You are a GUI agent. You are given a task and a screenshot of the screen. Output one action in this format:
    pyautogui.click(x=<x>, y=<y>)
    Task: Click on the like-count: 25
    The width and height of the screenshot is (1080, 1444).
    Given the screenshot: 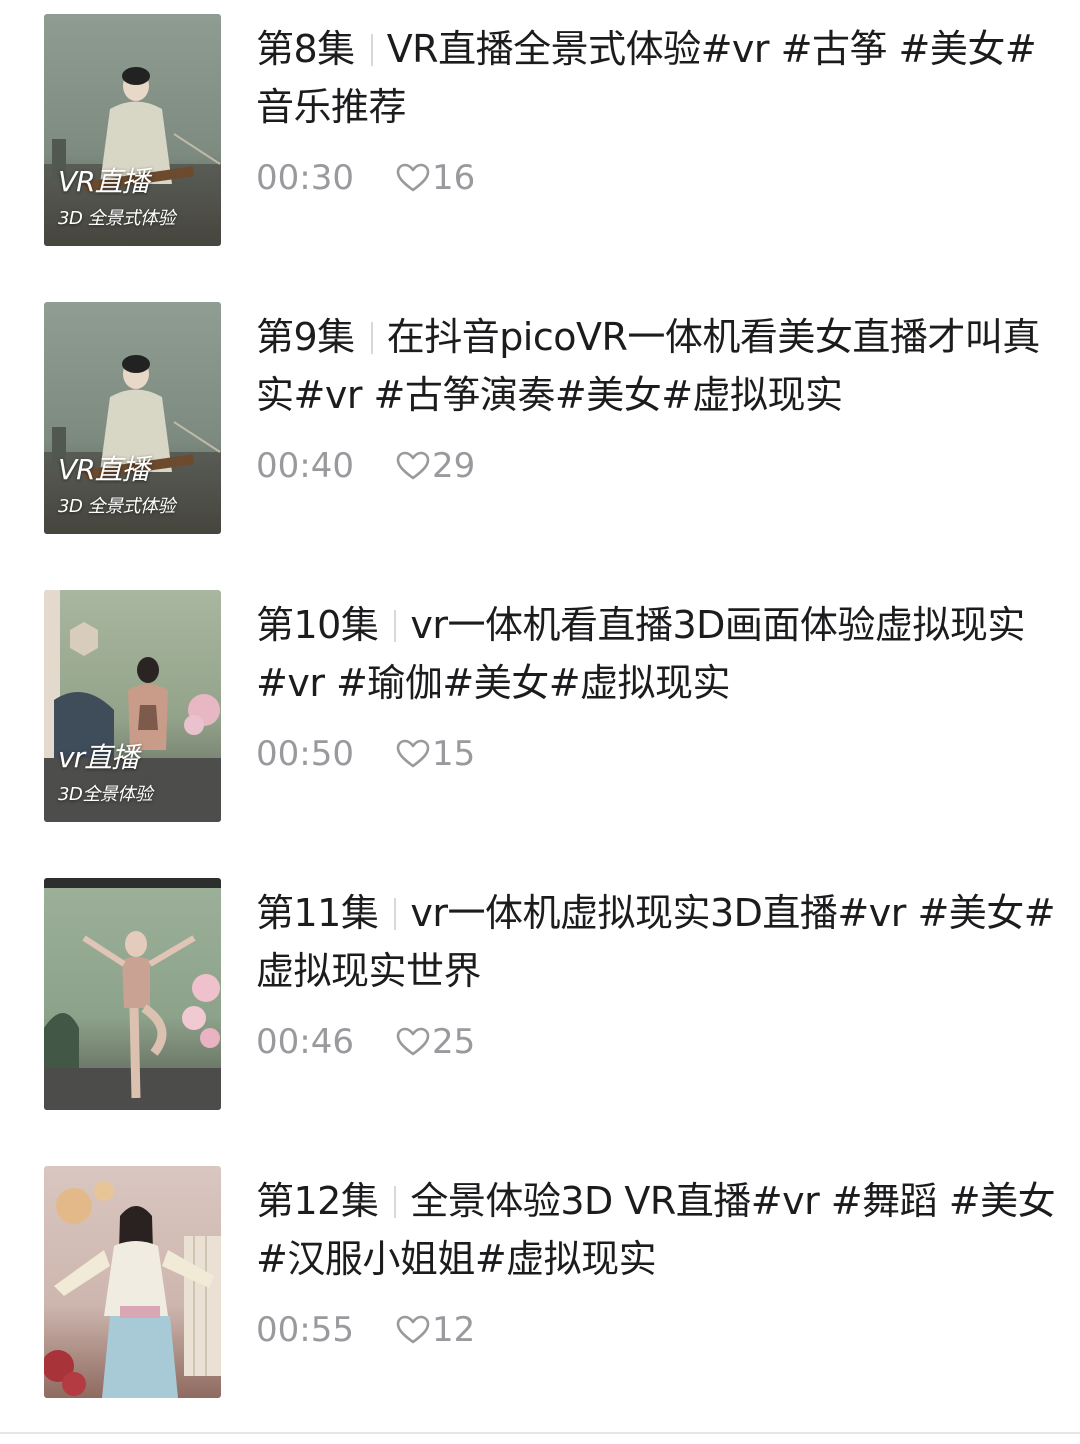 What is the action you would take?
    pyautogui.click(x=454, y=1042)
    